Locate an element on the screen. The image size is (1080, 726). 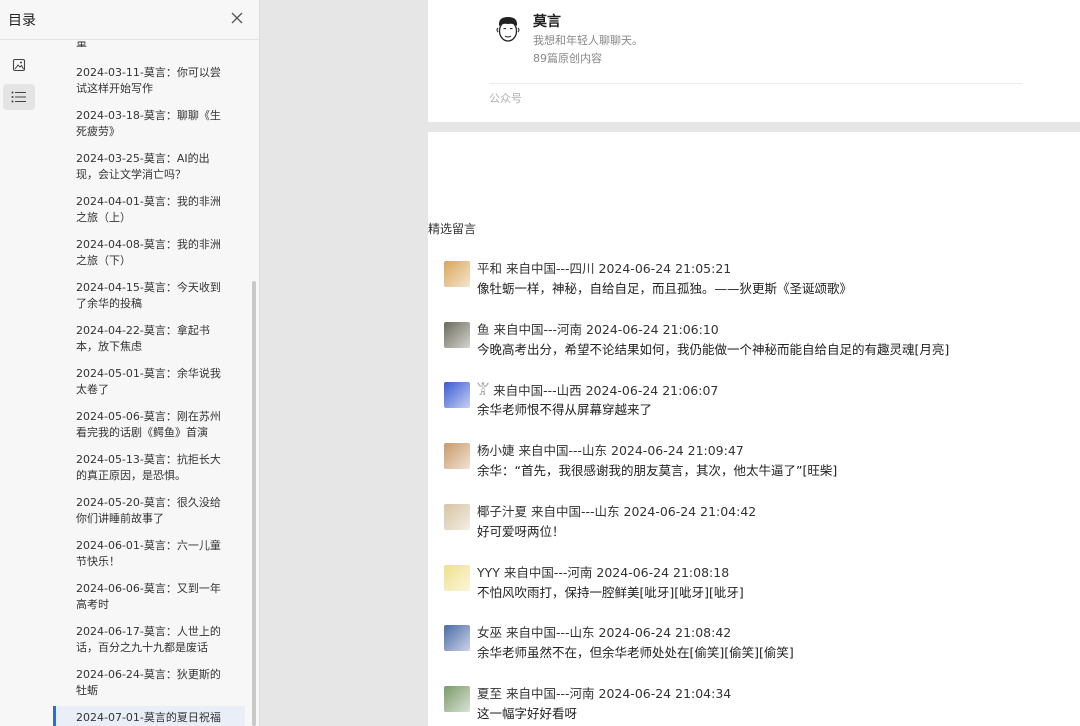
toc-item: 2024-05-20-莫言：很久没给 你们讲睡前故事了 is located at coordinates (151, 511).